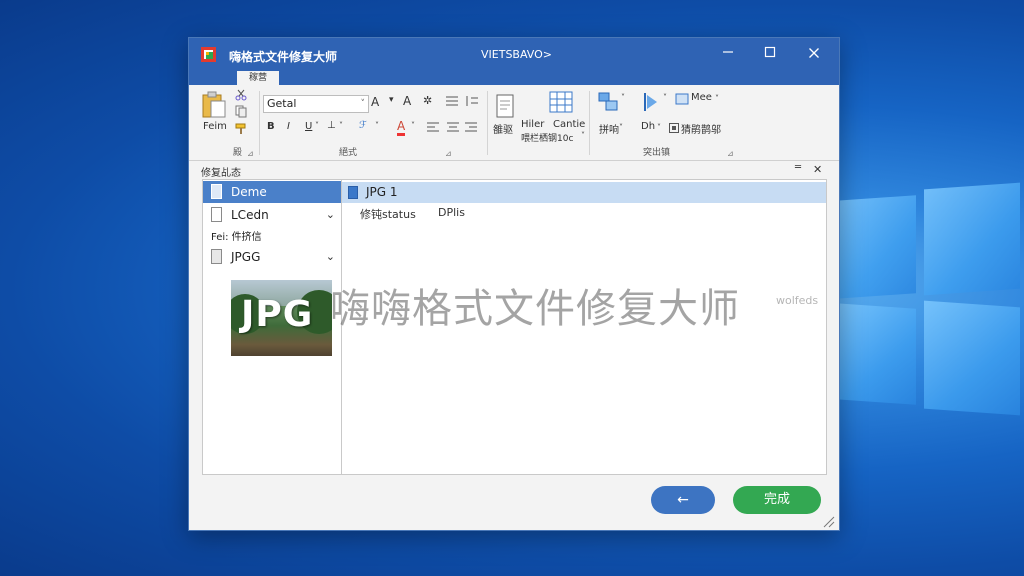 The height and width of the screenshot is (576, 1024). I want to click on close-icon, so click(814, 53).